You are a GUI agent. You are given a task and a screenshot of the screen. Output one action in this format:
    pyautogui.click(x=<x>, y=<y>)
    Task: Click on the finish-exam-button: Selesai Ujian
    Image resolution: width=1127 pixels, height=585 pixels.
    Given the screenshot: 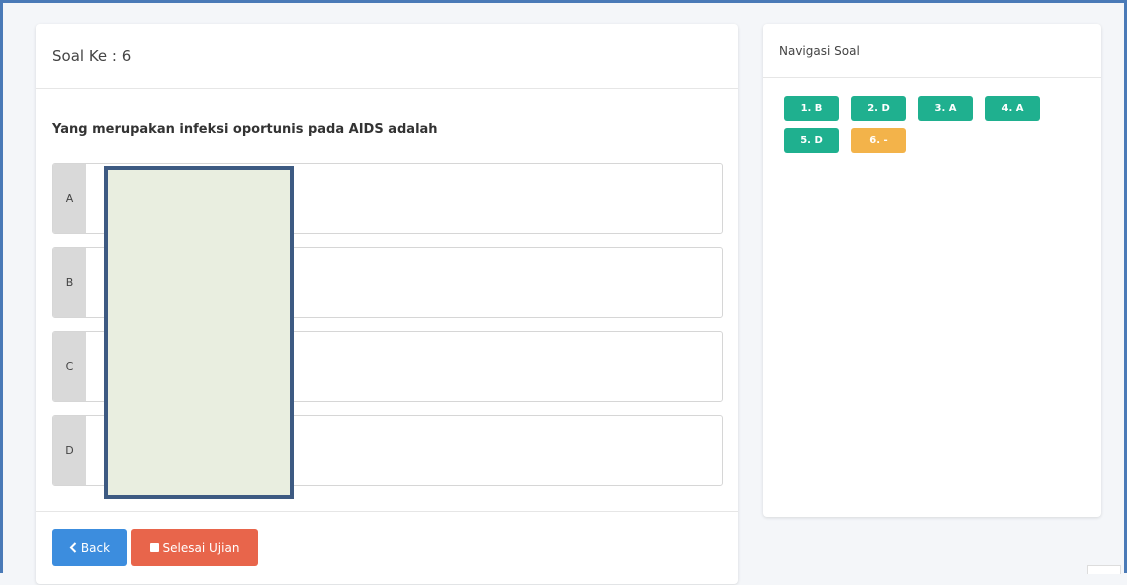 What is the action you would take?
    pyautogui.click(x=194, y=547)
    